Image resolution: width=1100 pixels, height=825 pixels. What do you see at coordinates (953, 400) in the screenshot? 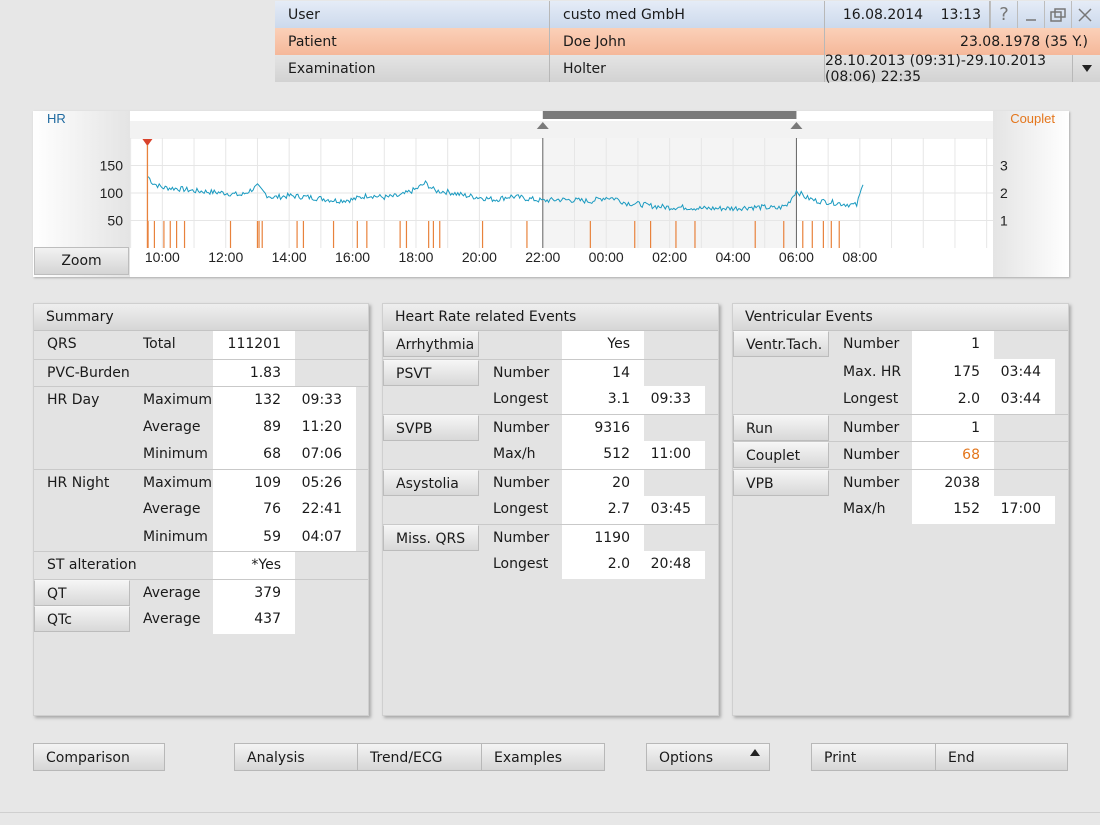
I see `ventr-tach-longest-value: 2.0` at bounding box center [953, 400].